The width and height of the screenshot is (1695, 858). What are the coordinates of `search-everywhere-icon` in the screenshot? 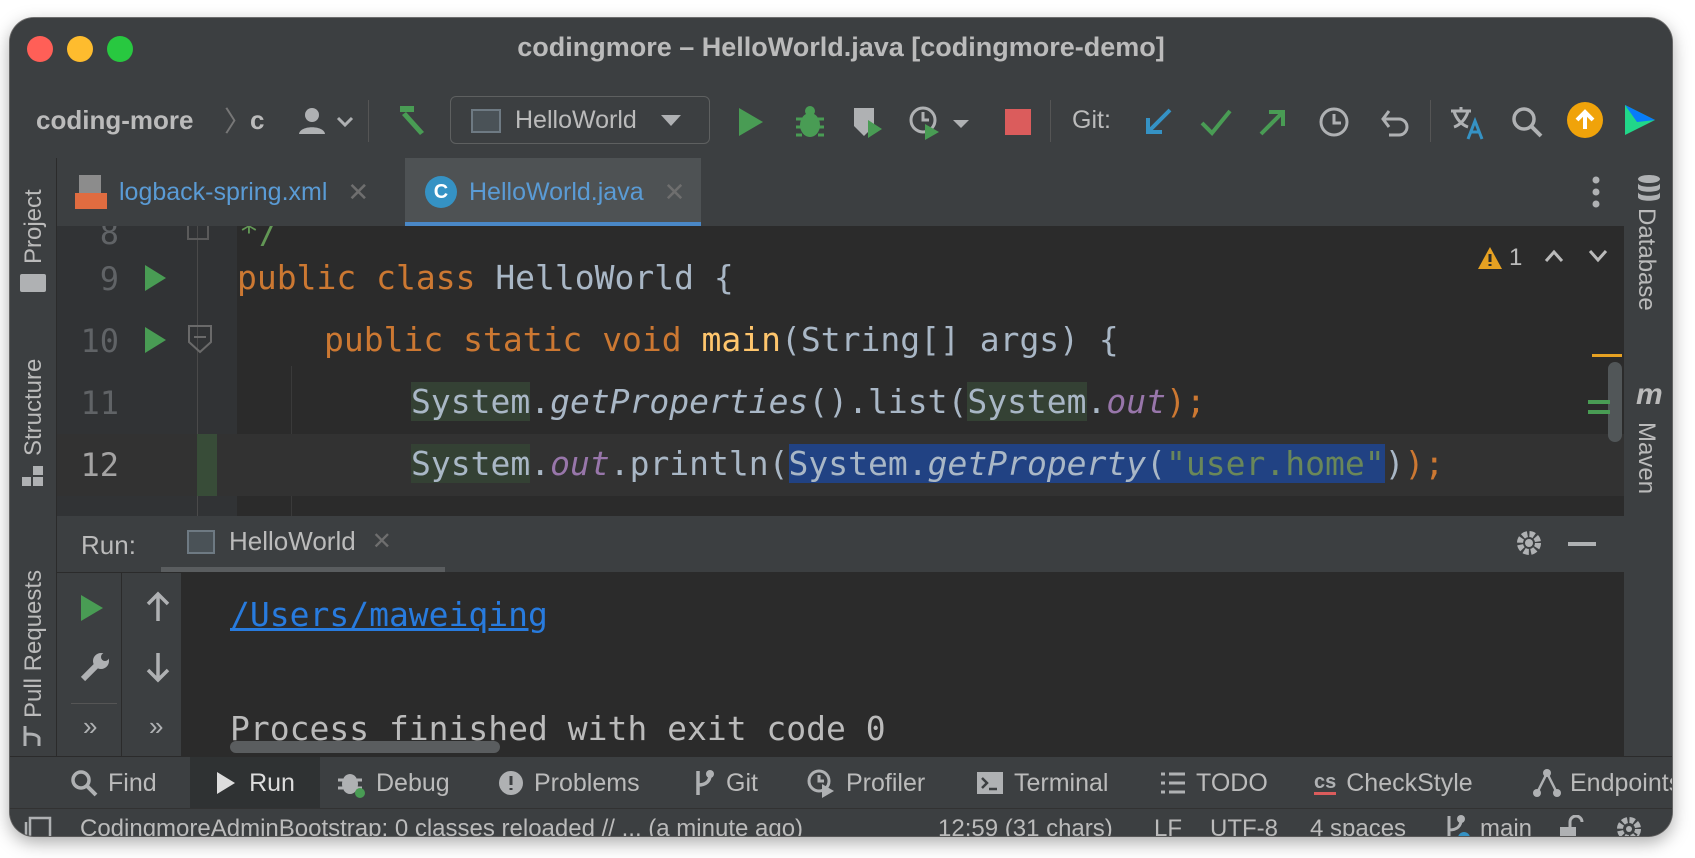 It's located at (1527, 122).